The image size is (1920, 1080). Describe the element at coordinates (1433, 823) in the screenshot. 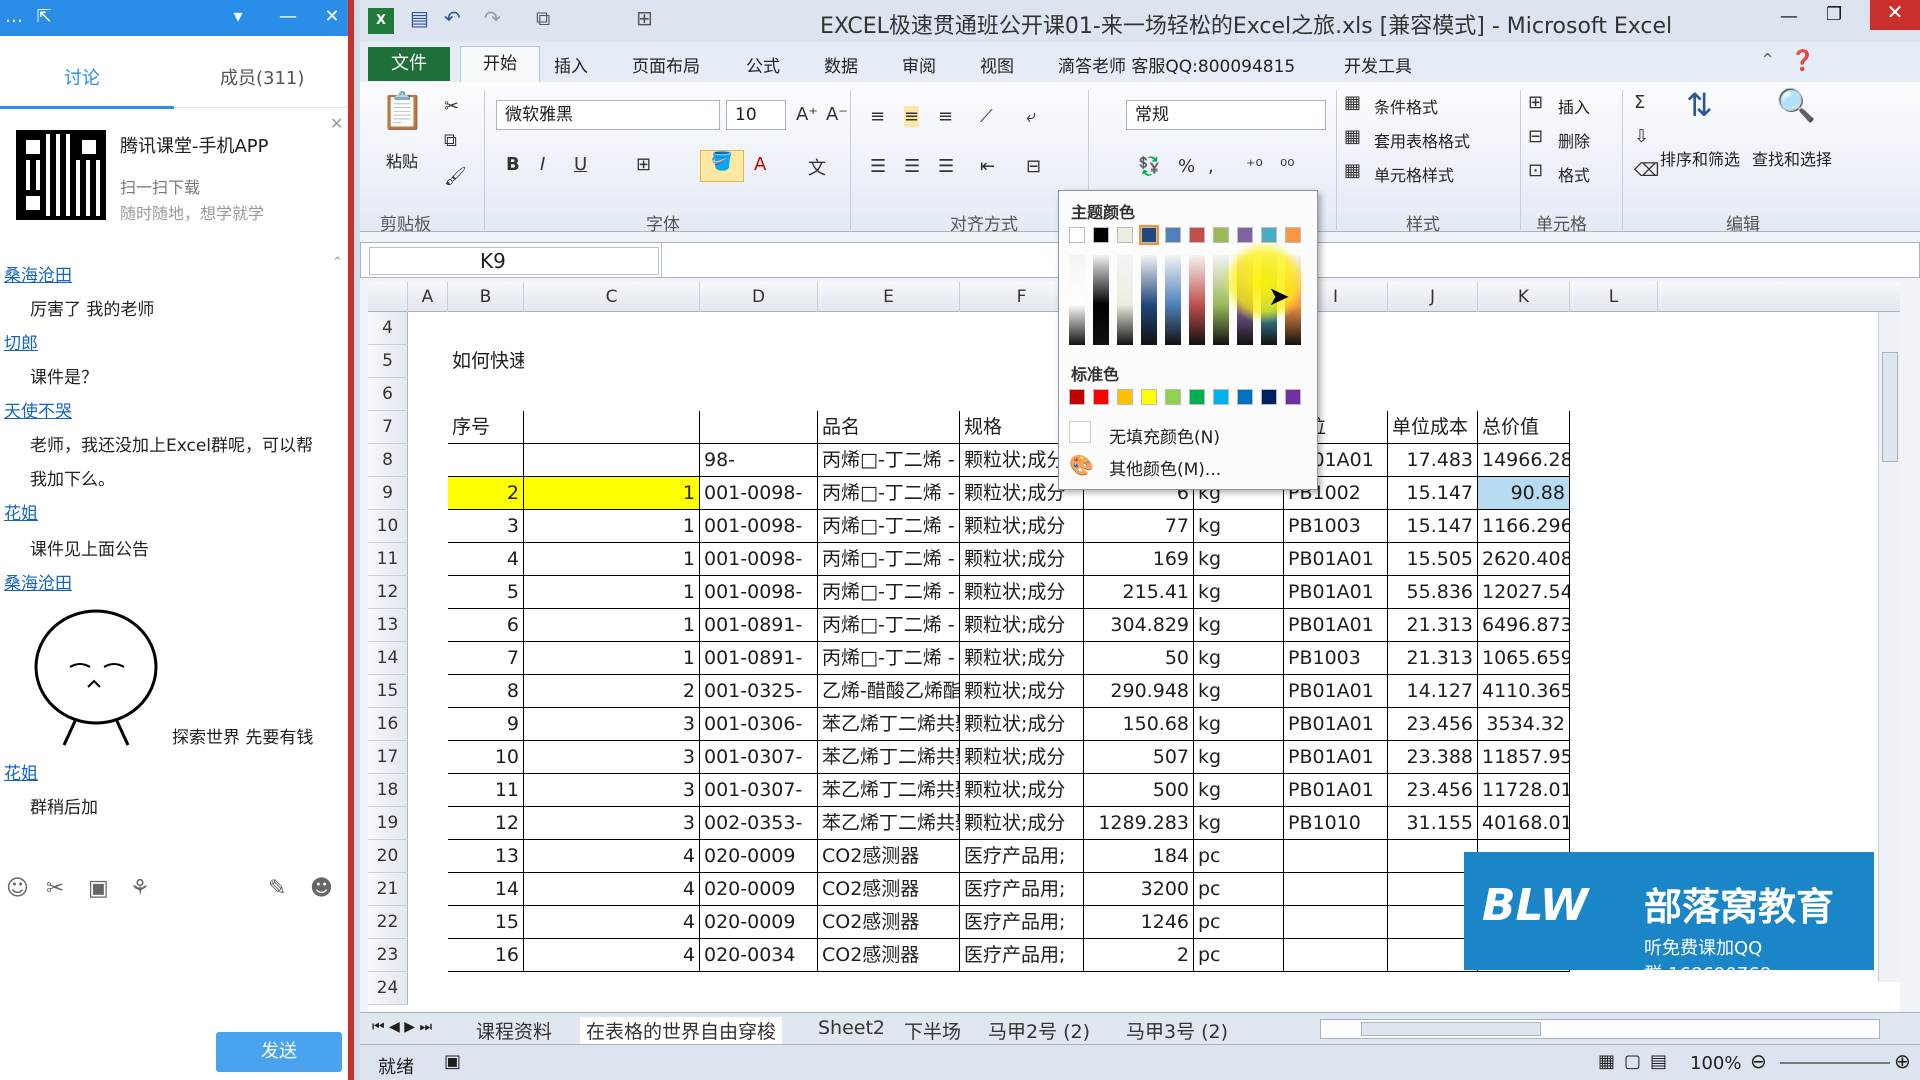

I see `table-cell: 31.155` at that location.